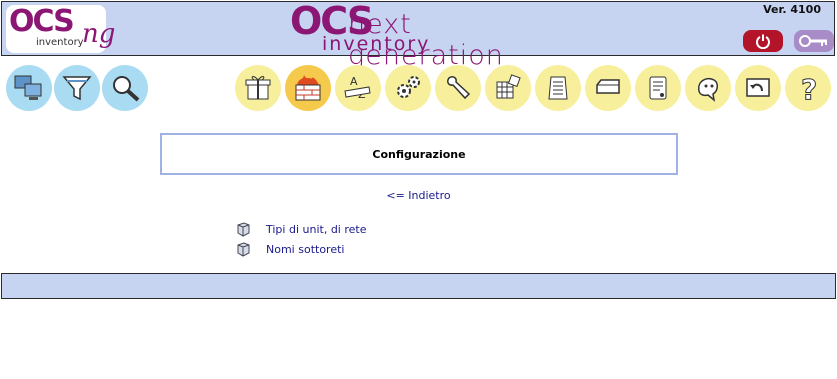  I want to click on key-icon, so click(813, 41).